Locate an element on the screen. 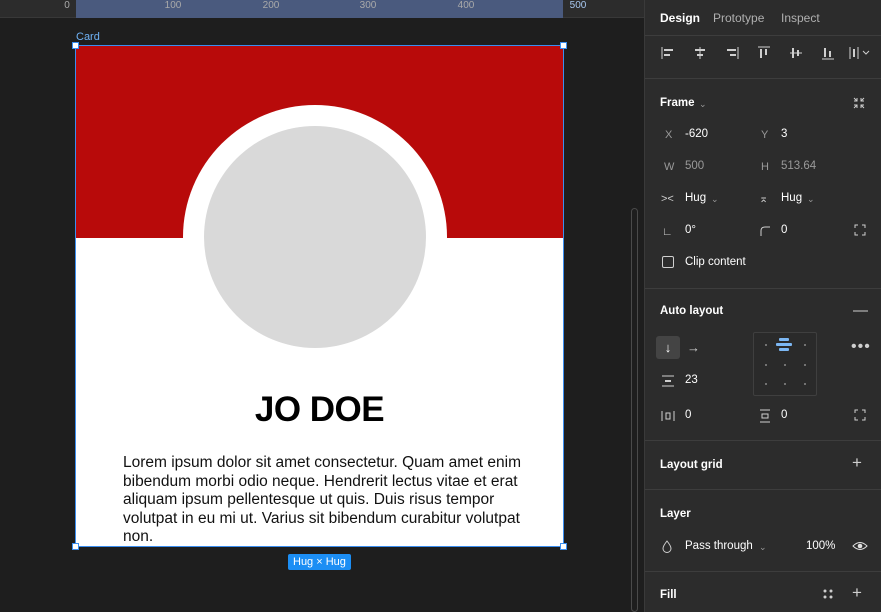 The height and width of the screenshot is (612, 881). item-spacing-input: 23 is located at coordinates (691, 380).